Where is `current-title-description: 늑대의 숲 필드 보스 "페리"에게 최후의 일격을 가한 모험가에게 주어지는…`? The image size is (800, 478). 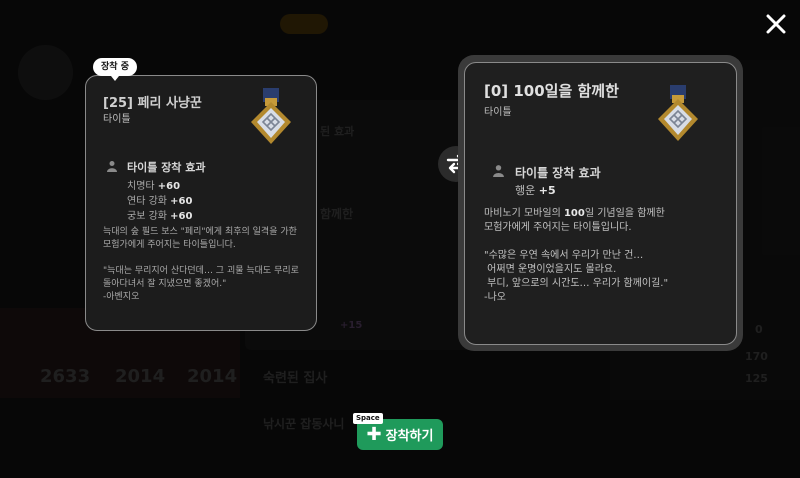 current-title-description: 늑대의 숲 필드 보스 "페리"에게 최후의 일격을 가한 모험가에게 주어지는… is located at coordinates (201, 264).